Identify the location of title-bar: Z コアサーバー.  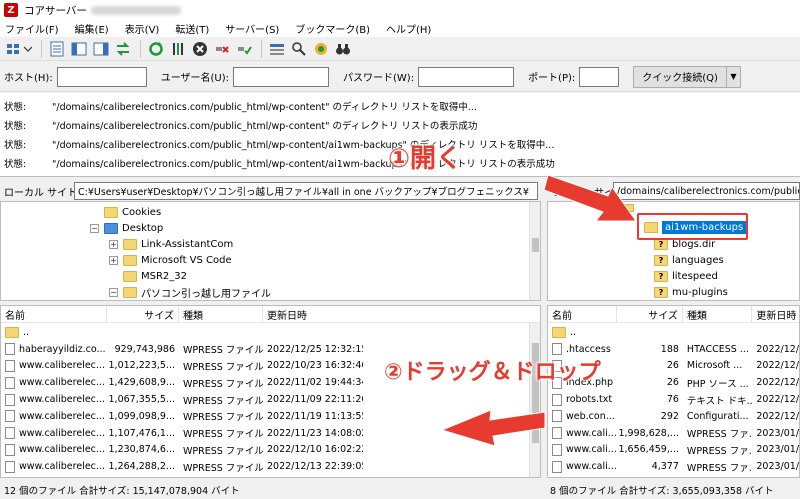
(400, 10).